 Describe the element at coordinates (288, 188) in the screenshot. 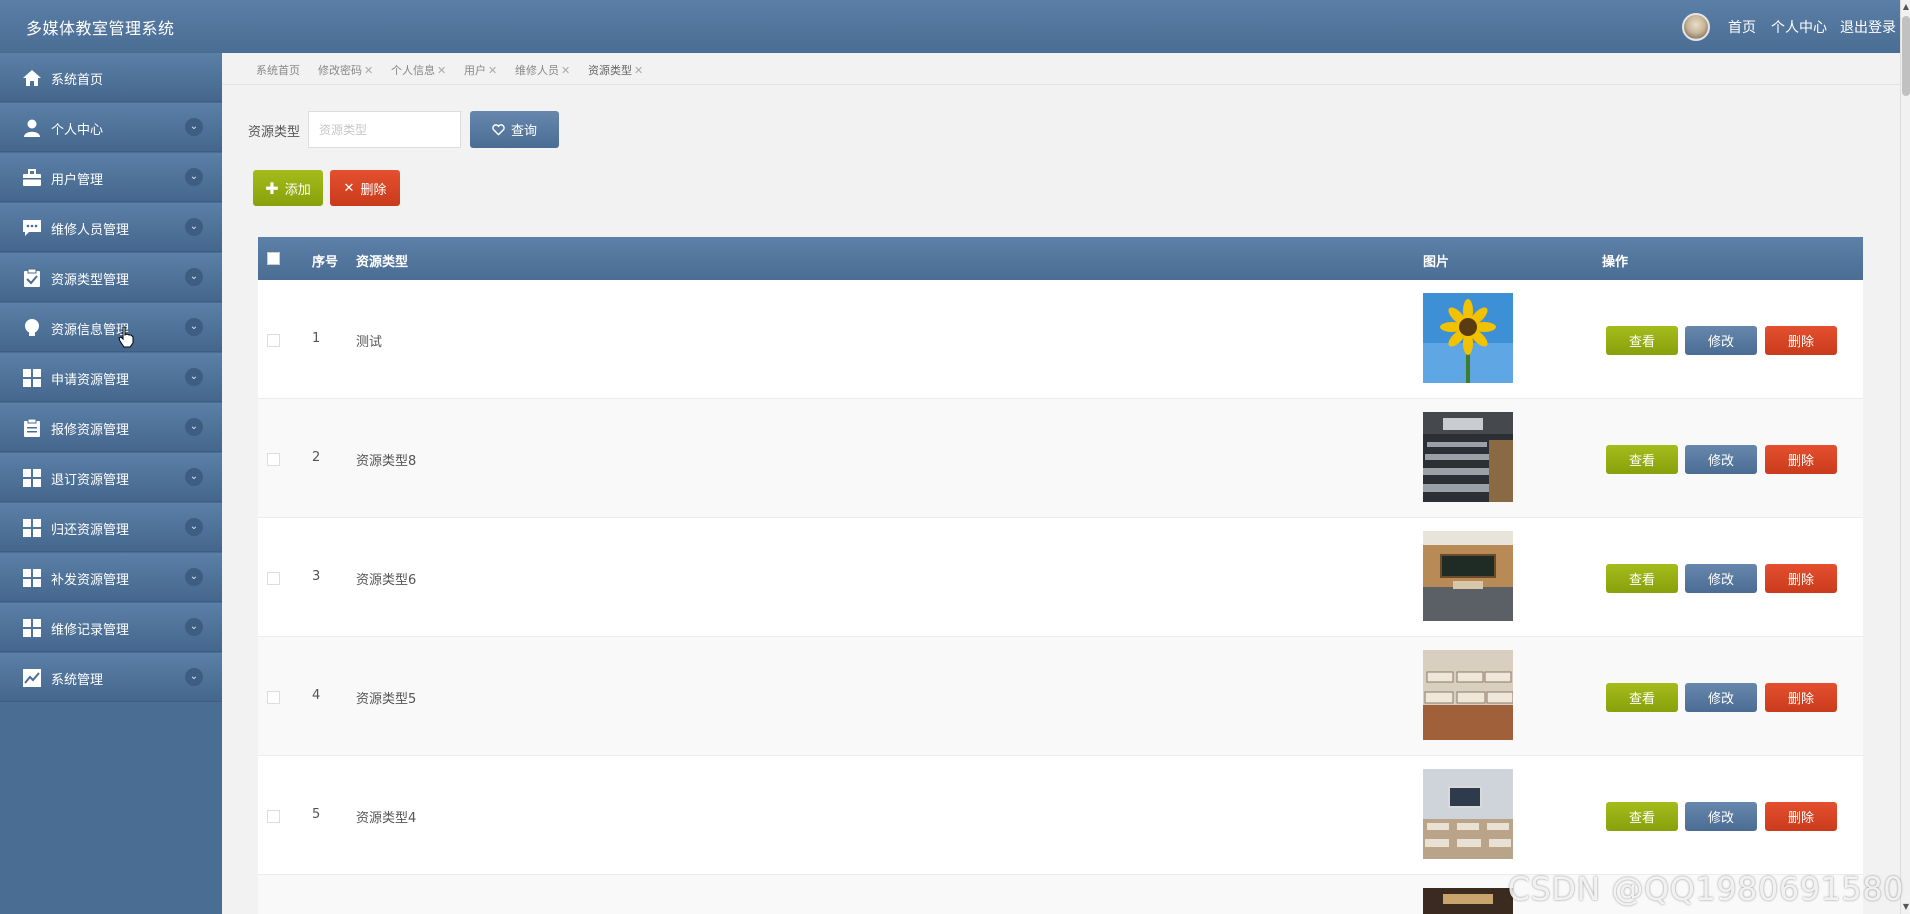

I see `add-button: ✚ 添加` at that location.